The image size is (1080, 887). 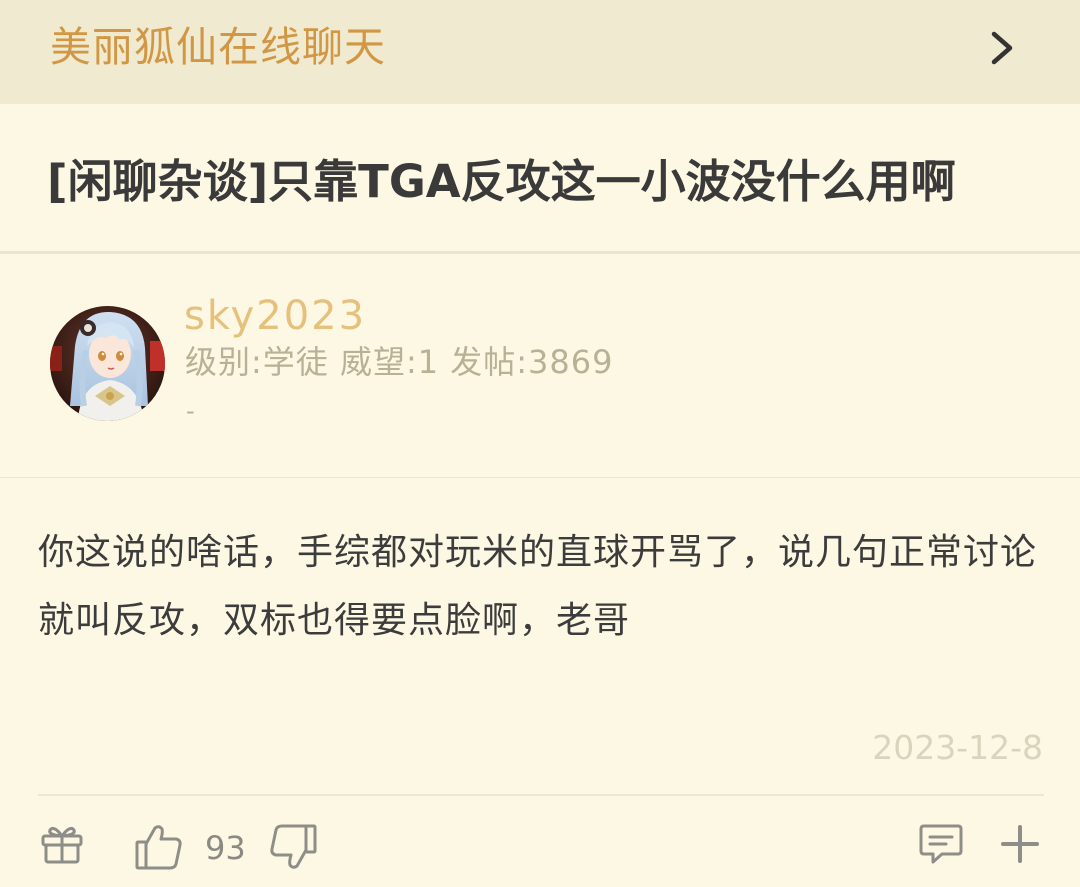 I want to click on gift-icon, so click(x=62, y=844).